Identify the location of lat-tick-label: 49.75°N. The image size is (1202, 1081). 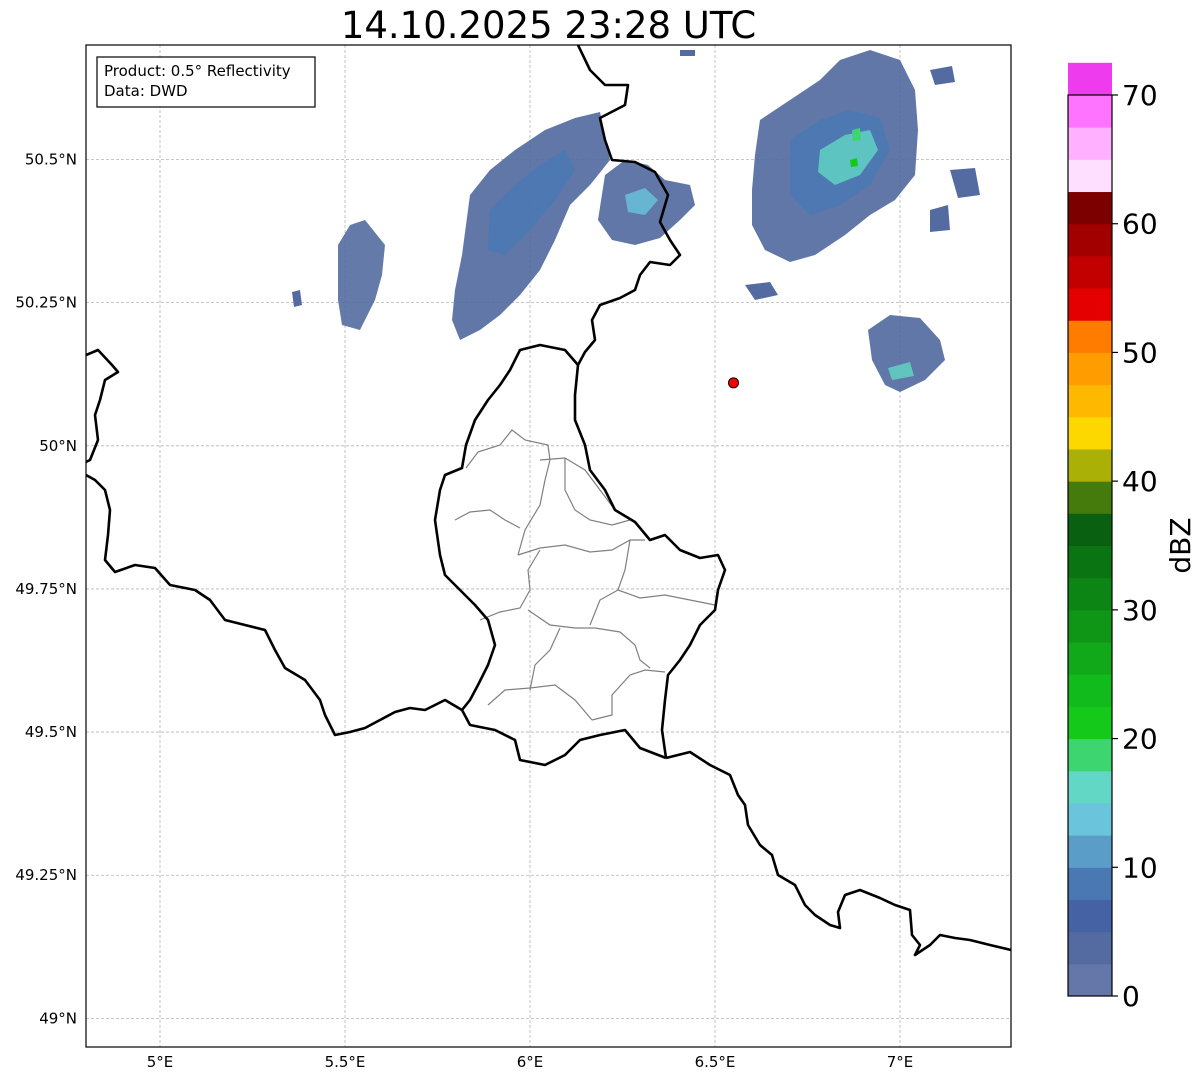
(46, 589).